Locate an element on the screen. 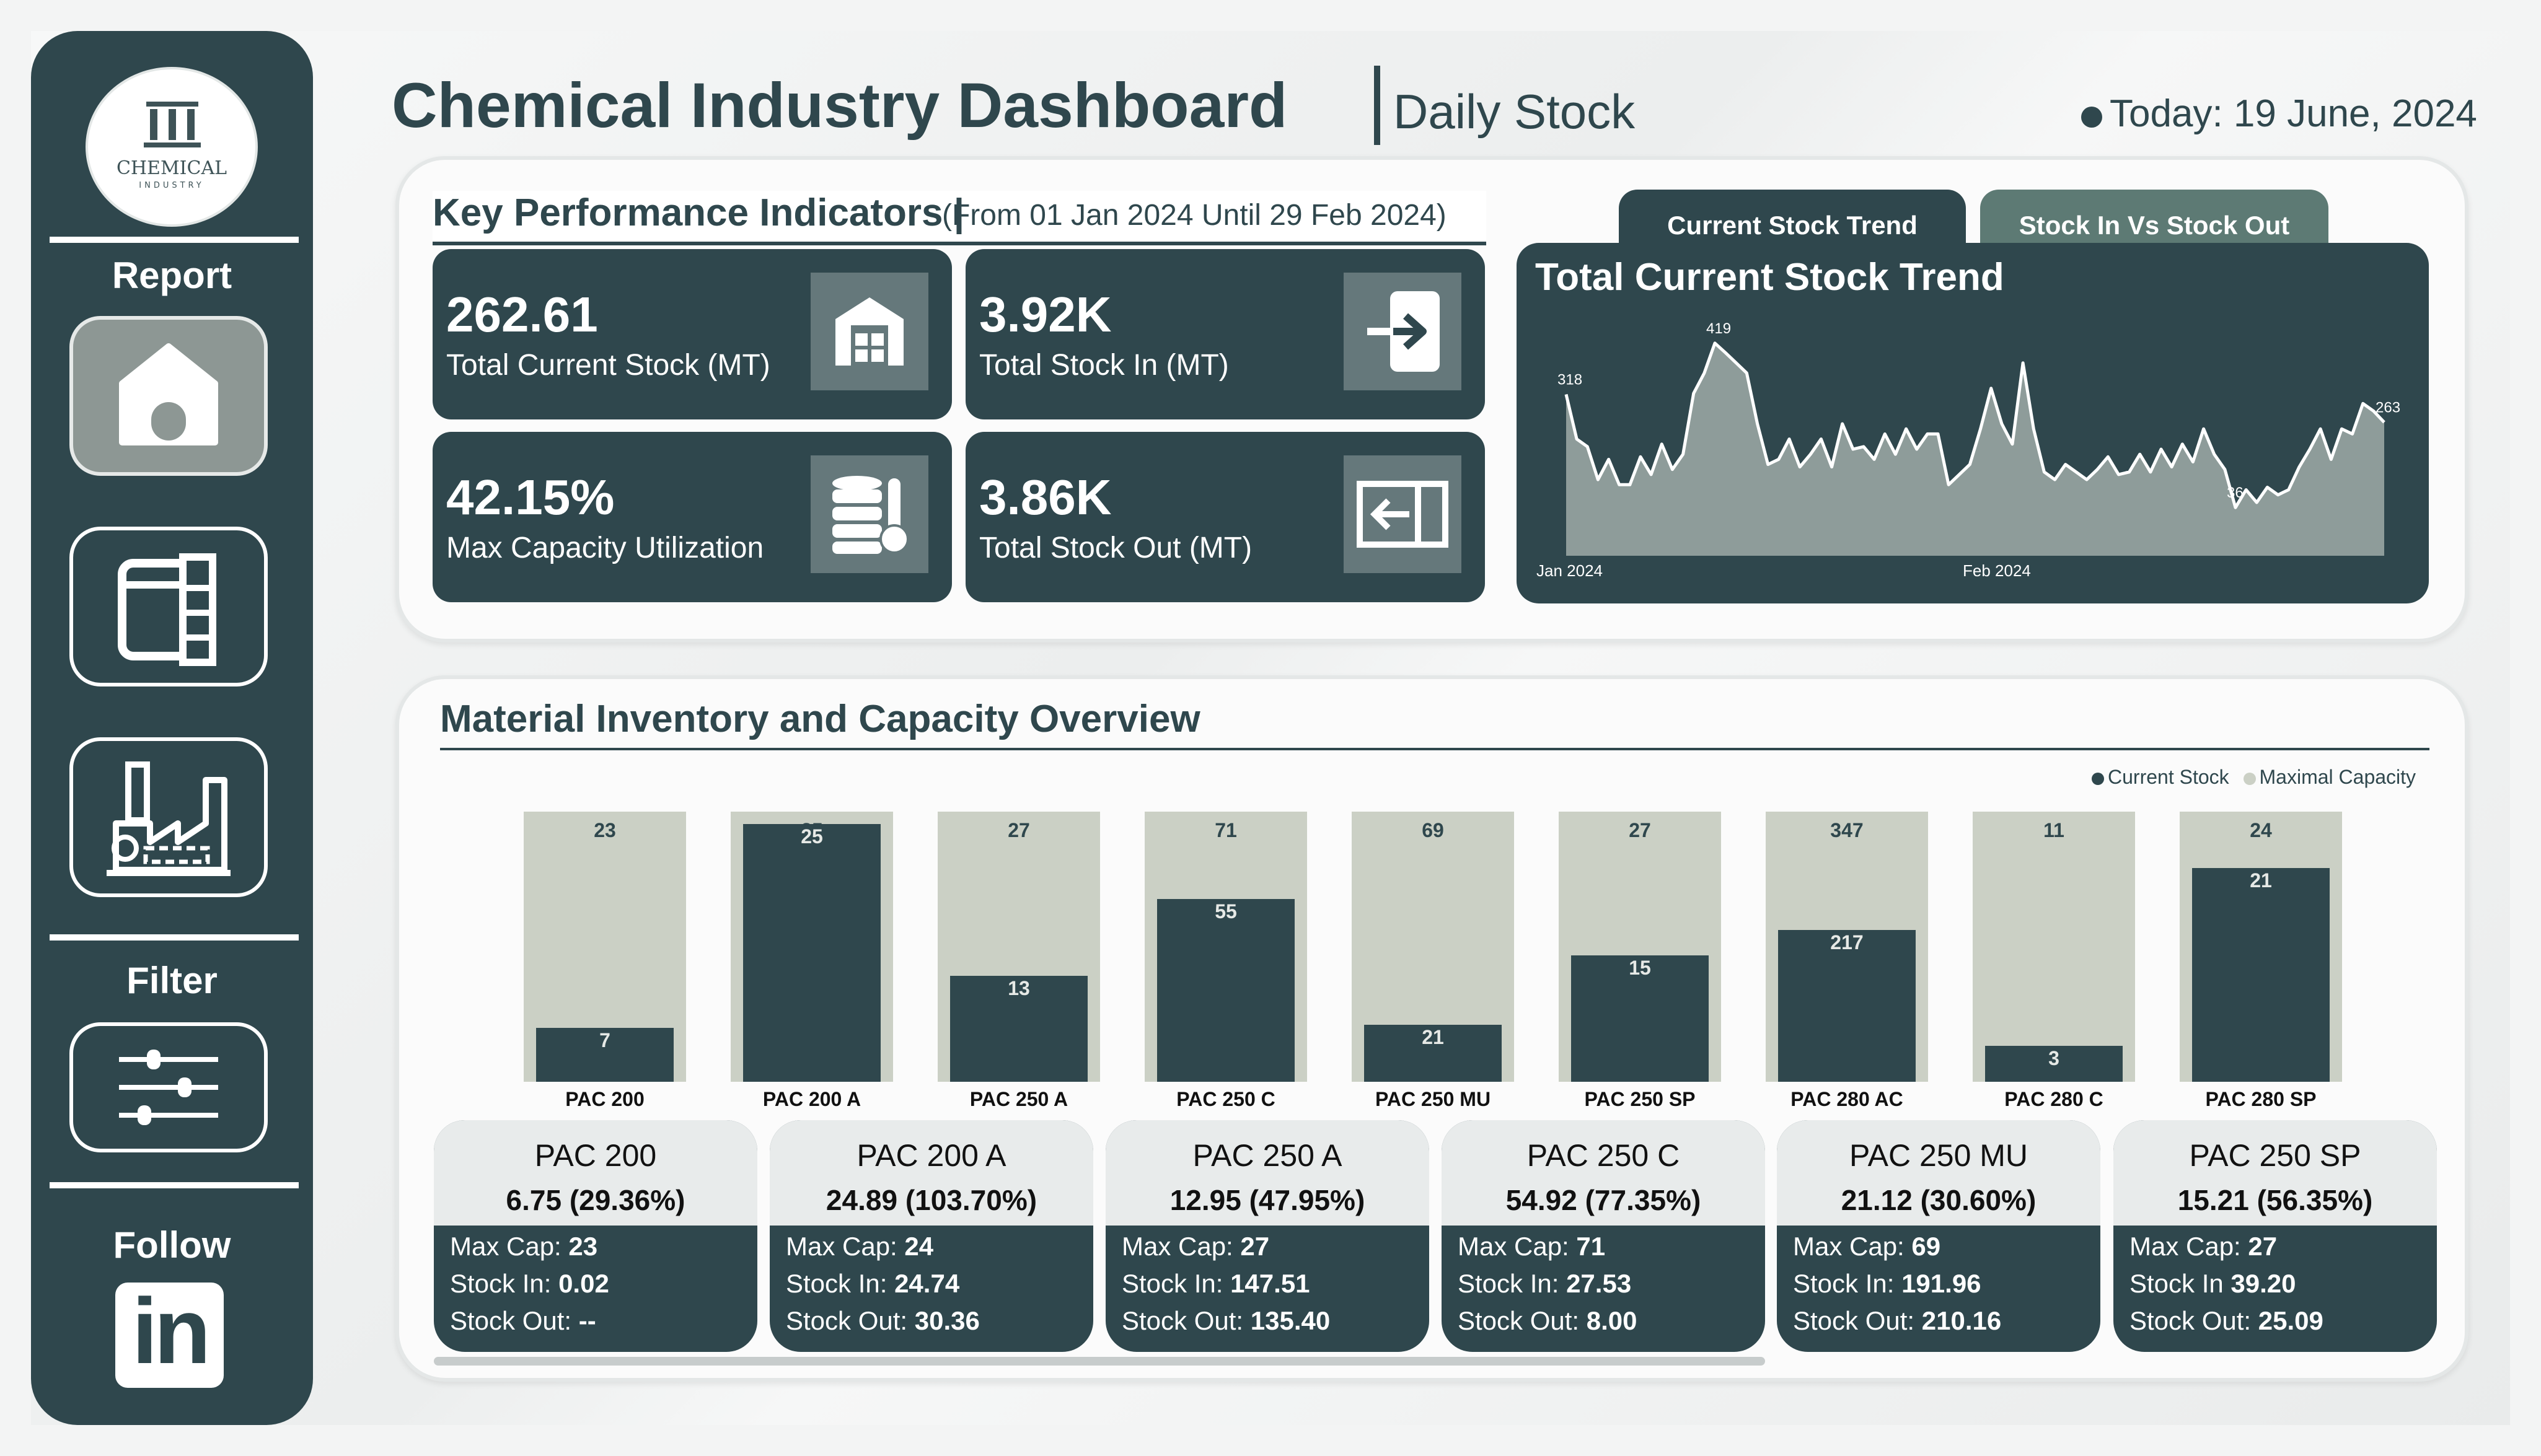 This screenshot has width=2541, height=1456. capacity-value-label: 69 is located at coordinates (1433, 830).